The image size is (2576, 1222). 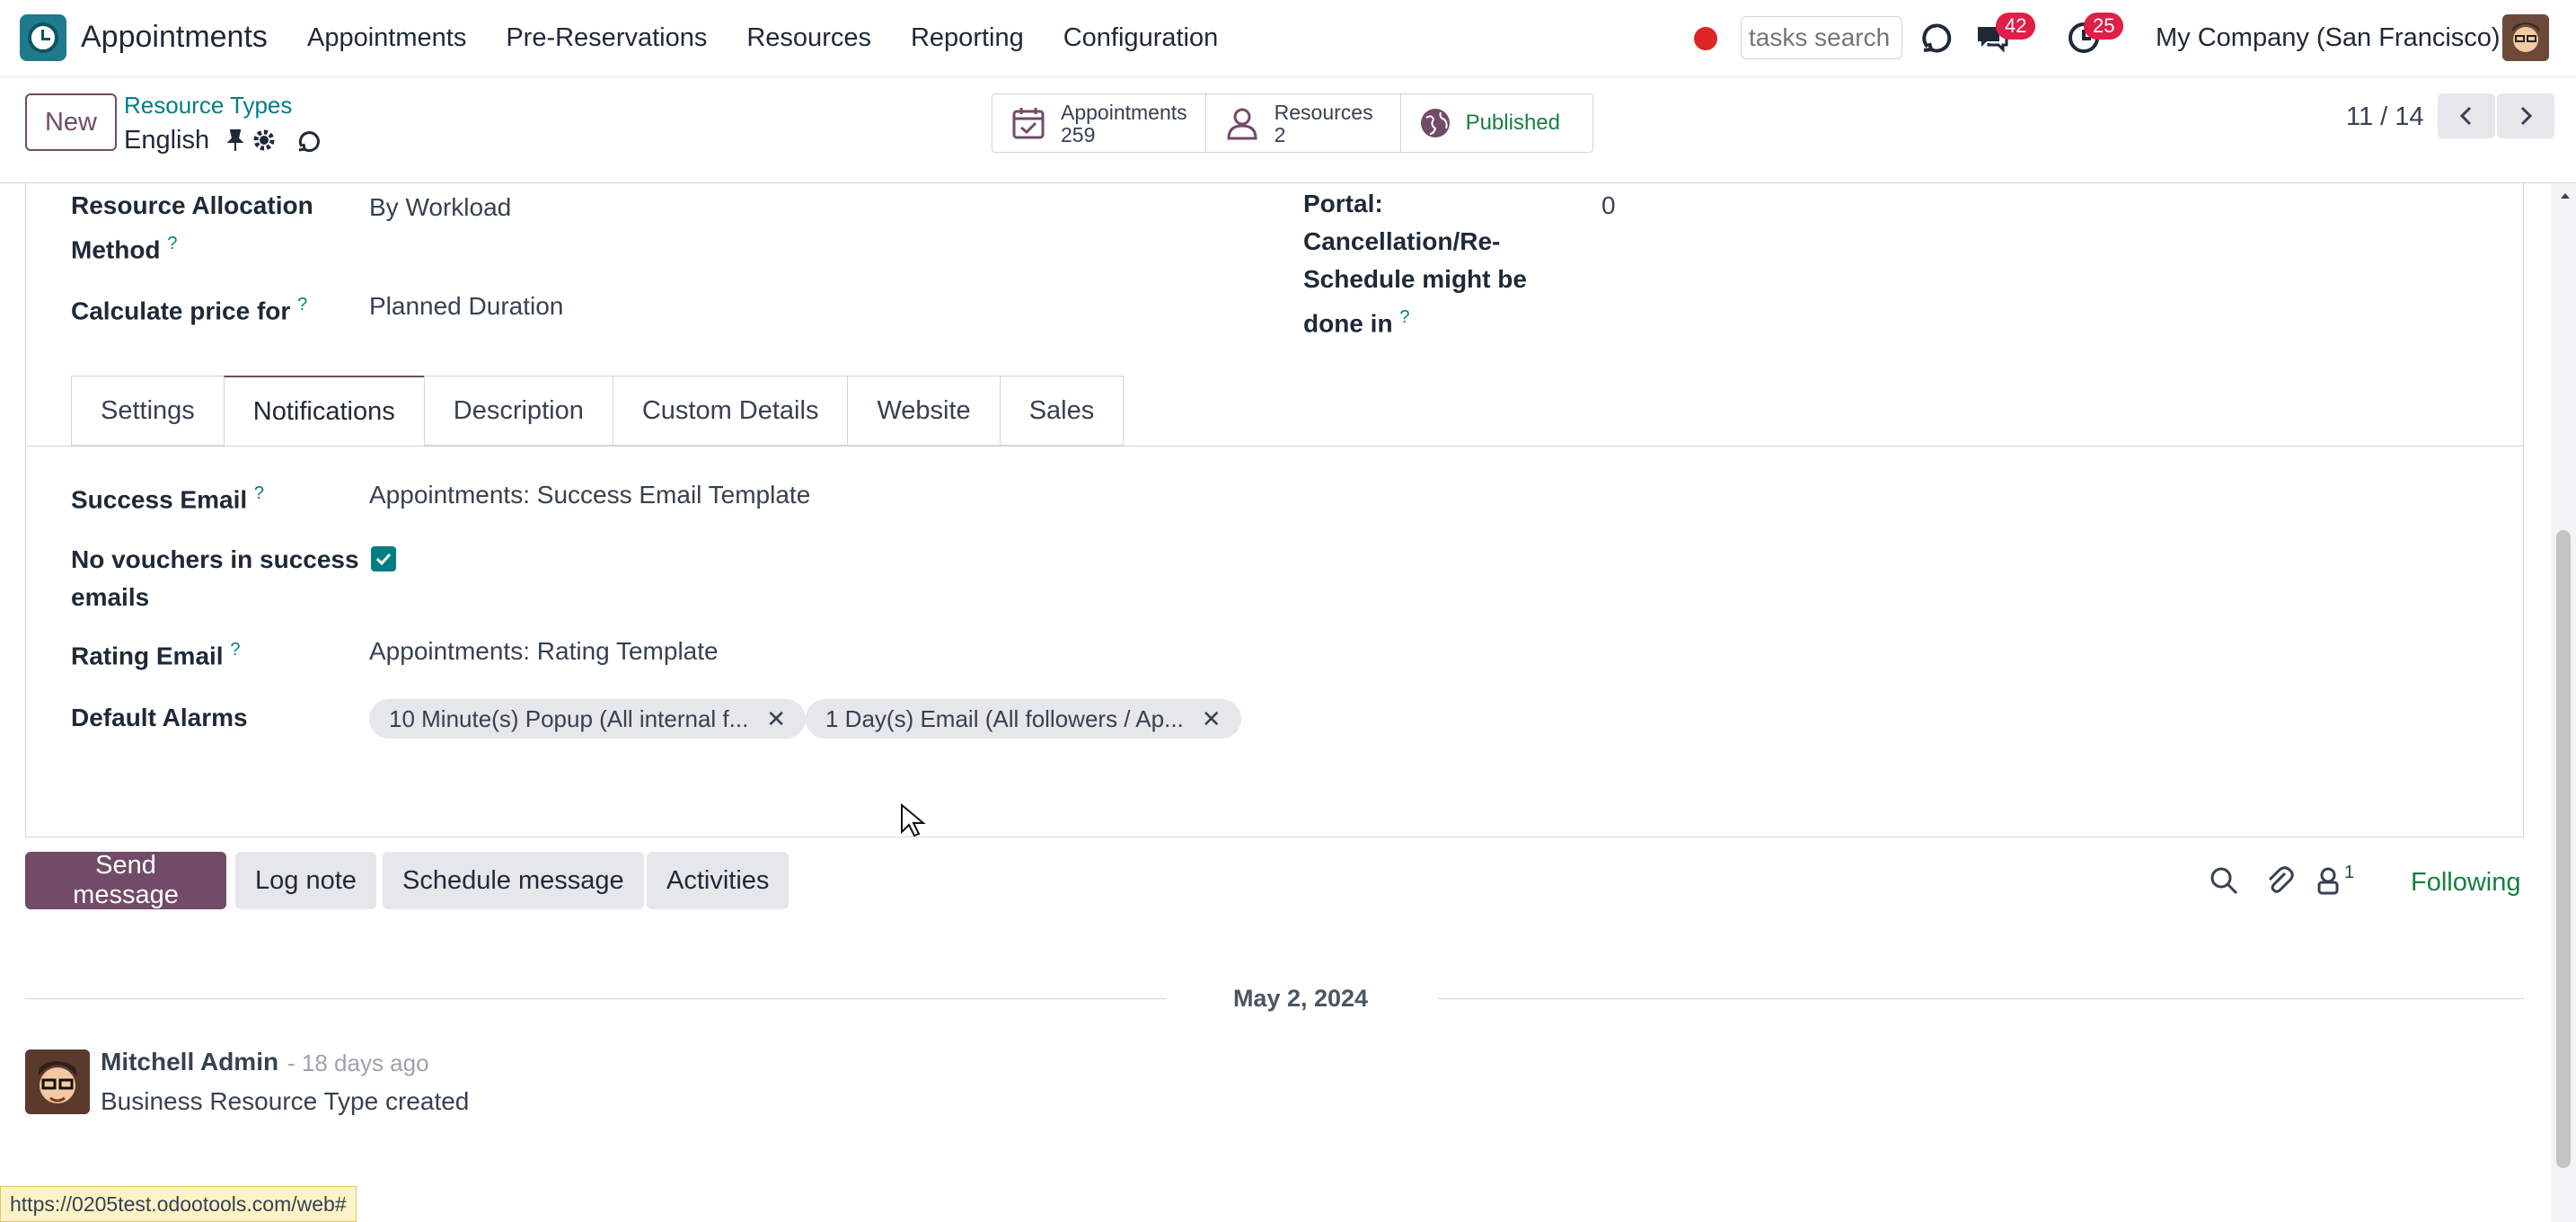 I want to click on allocation-method-value: By Workload, so click(x=440, y=207).